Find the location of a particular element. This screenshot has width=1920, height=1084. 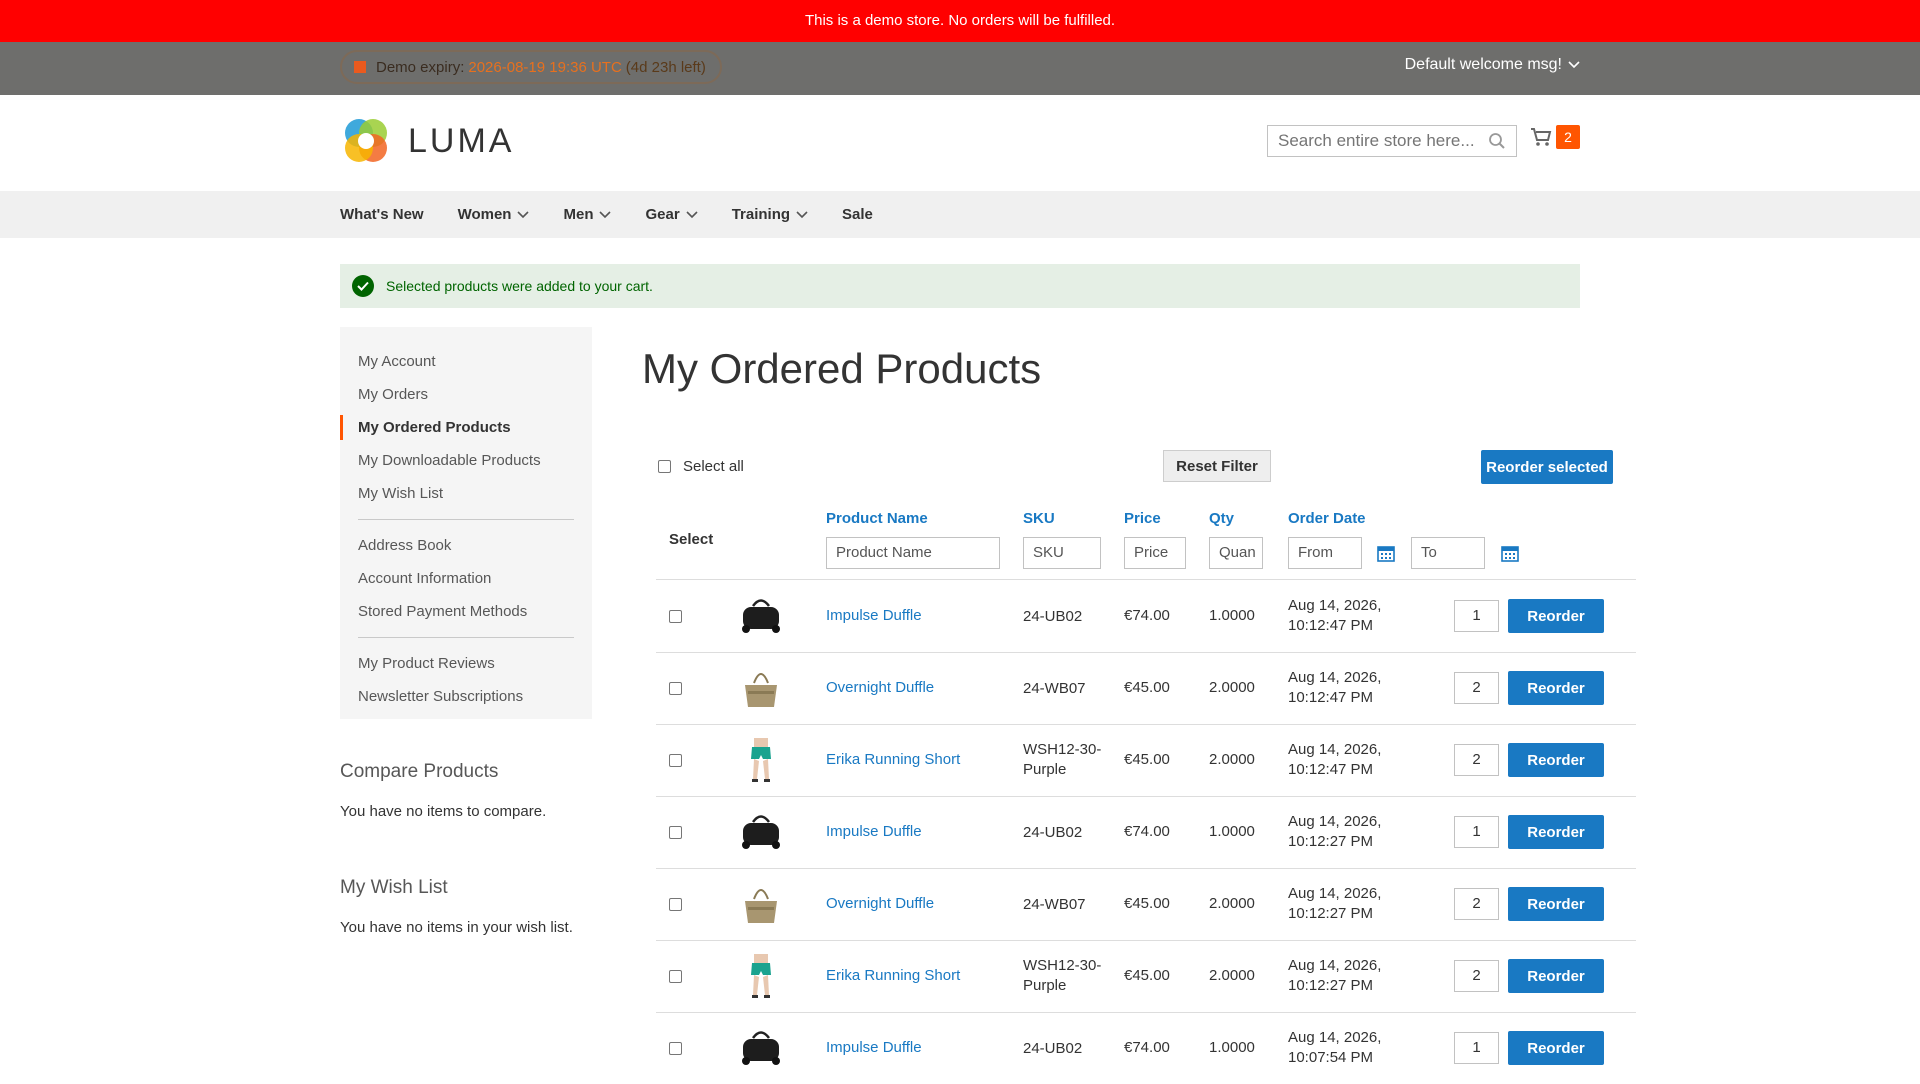

sidebar-item-my-account: My Account is located at coordinates (466, 361).